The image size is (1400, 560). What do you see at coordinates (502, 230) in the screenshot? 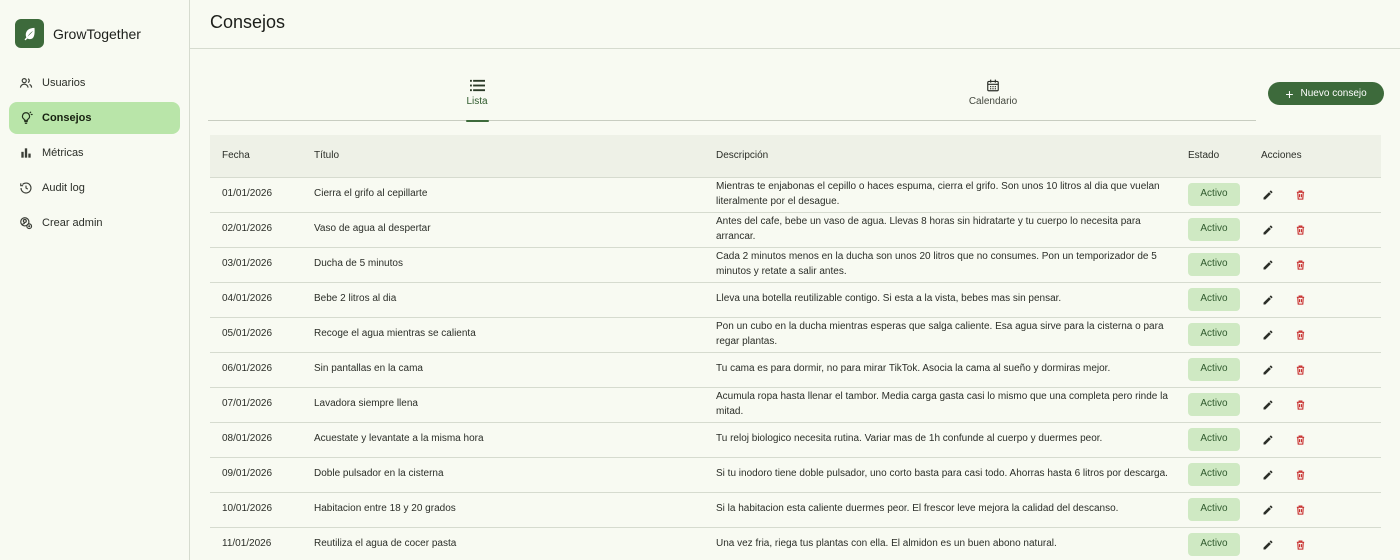
I see `cell-title: Vaso de agua al despertar` at bounding box center [502, 230].